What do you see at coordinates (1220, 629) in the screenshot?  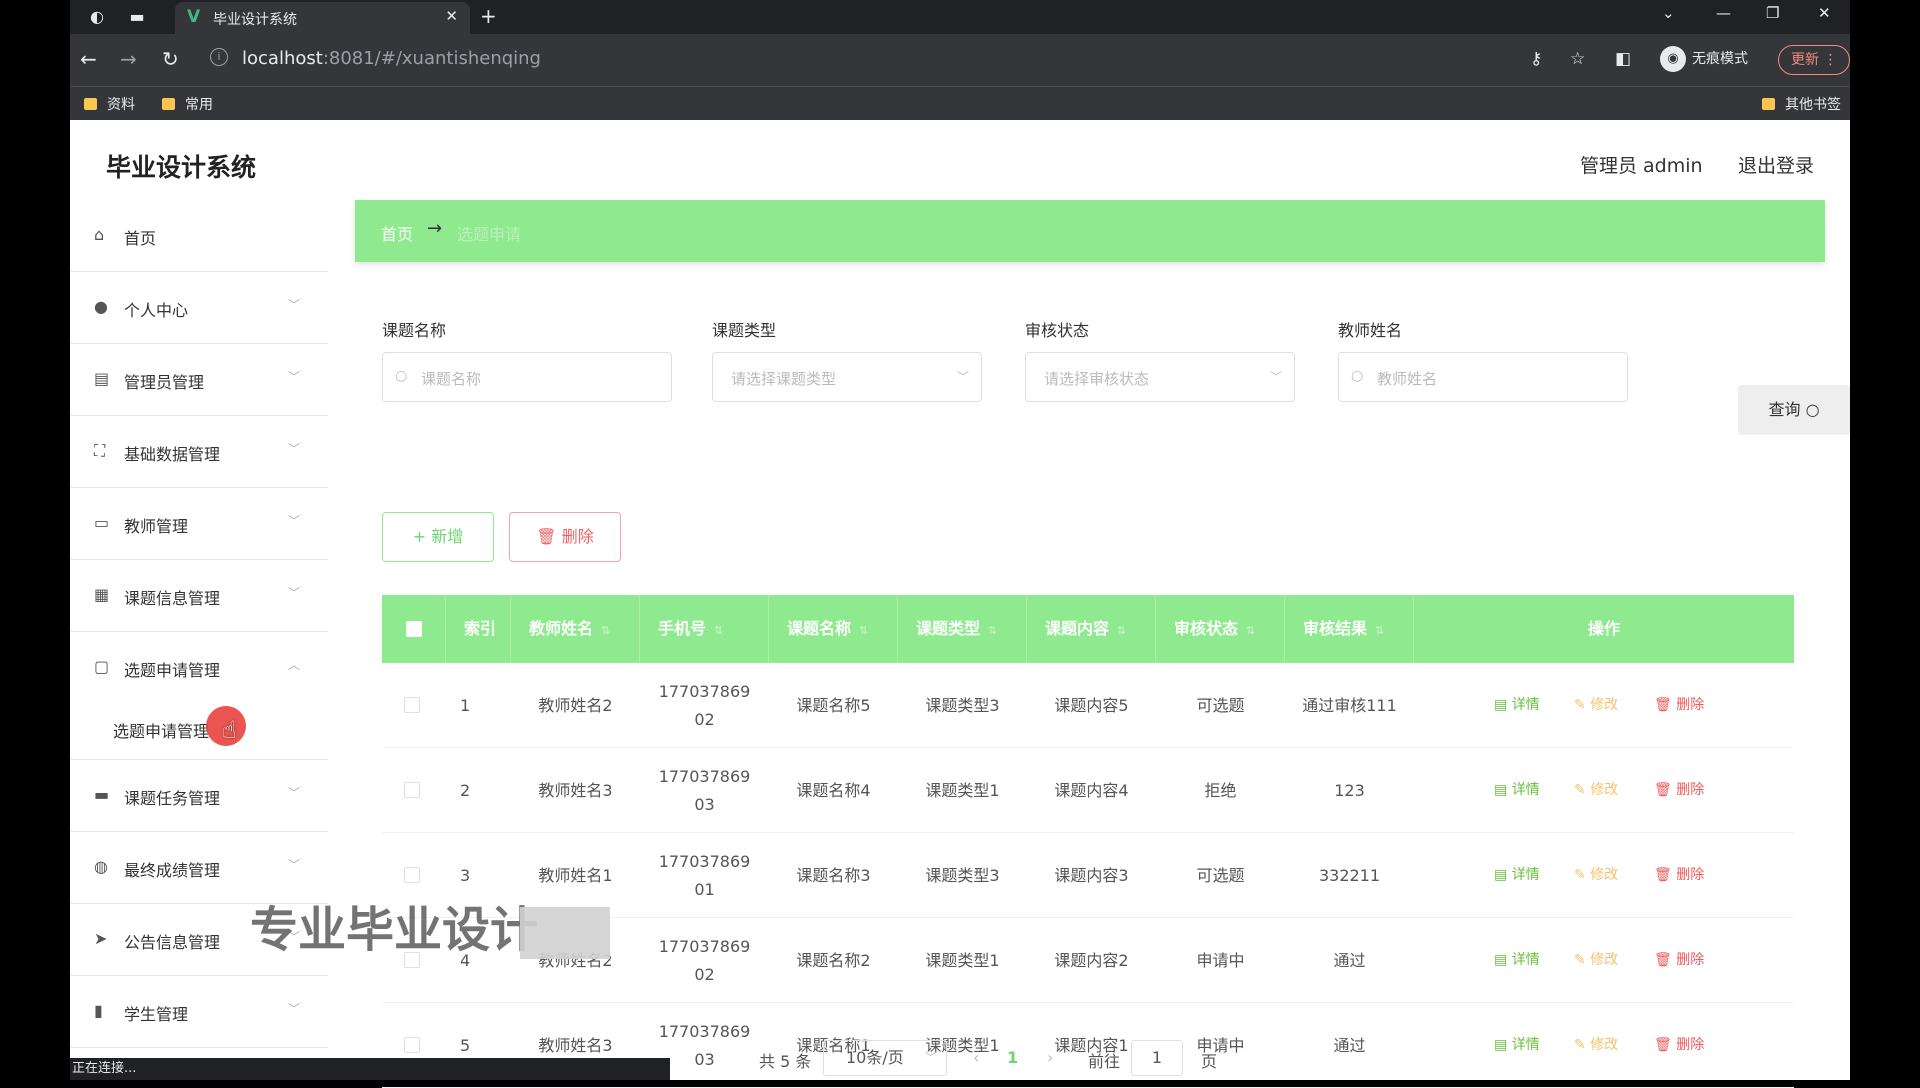 I see `header-review-status: 审核状态 ⇅` at bounding box center [1220, 629].